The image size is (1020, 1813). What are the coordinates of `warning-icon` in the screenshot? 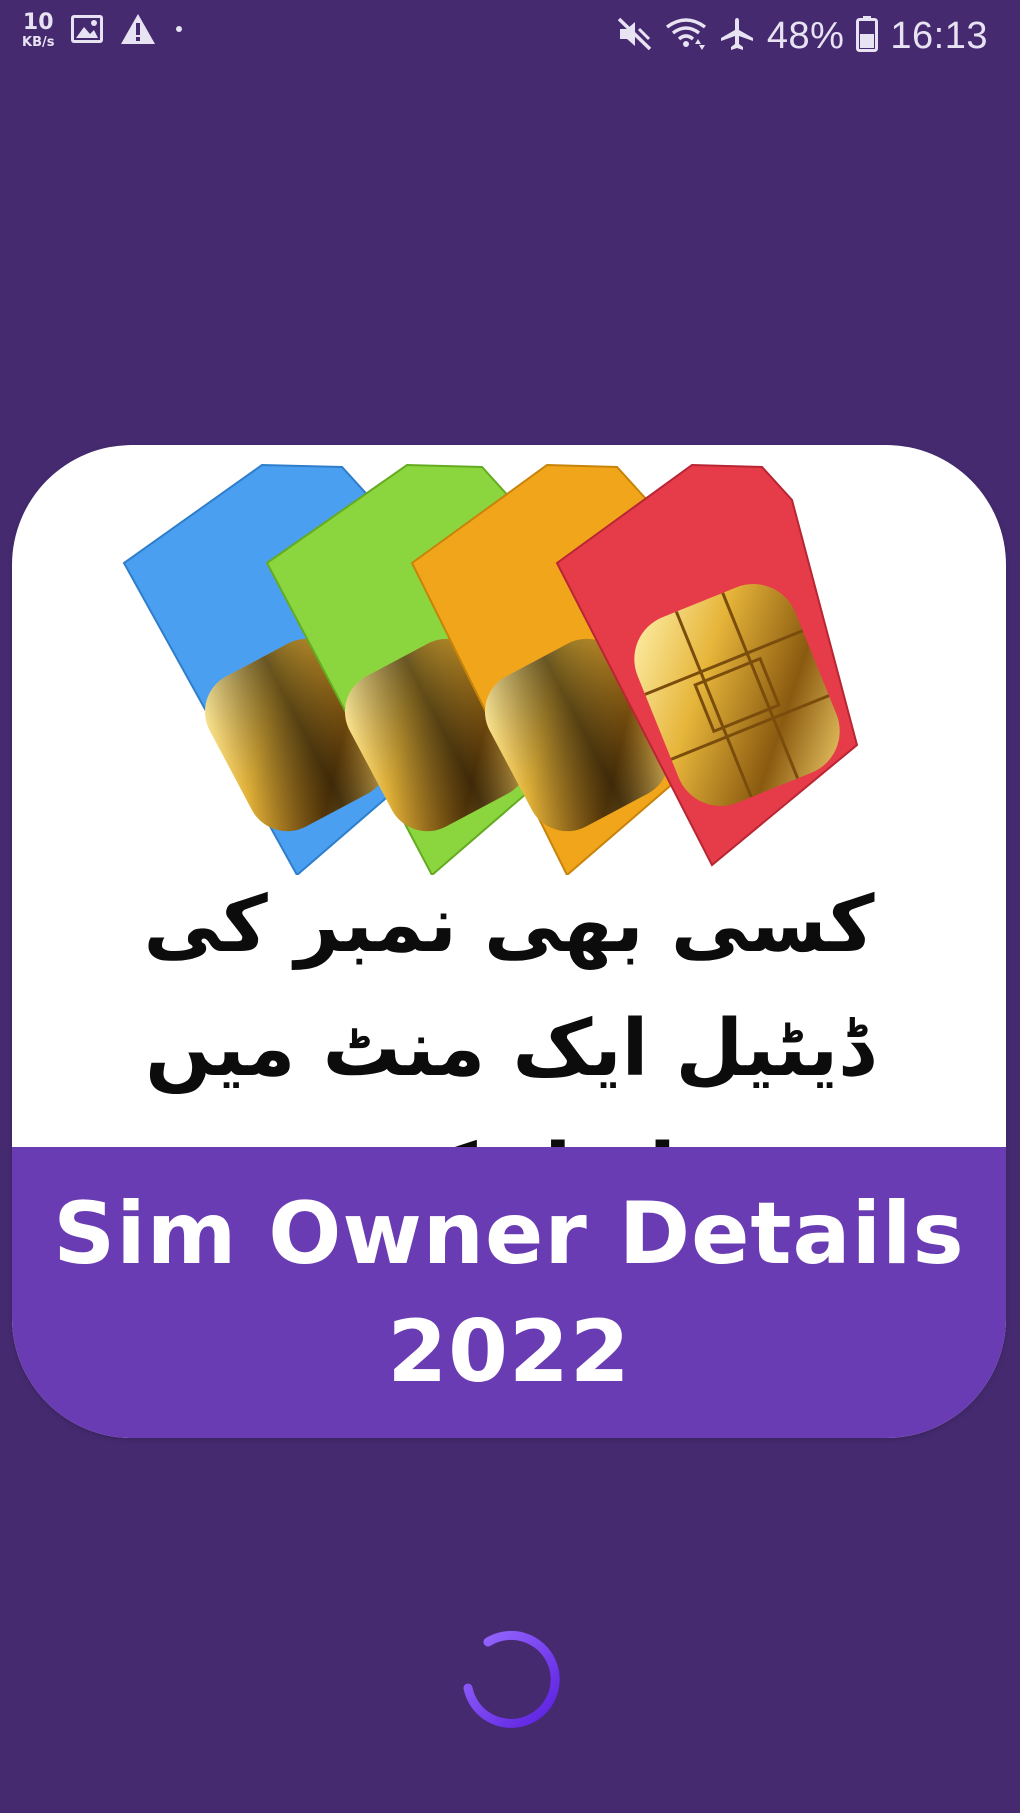 It's located at (138, 31).